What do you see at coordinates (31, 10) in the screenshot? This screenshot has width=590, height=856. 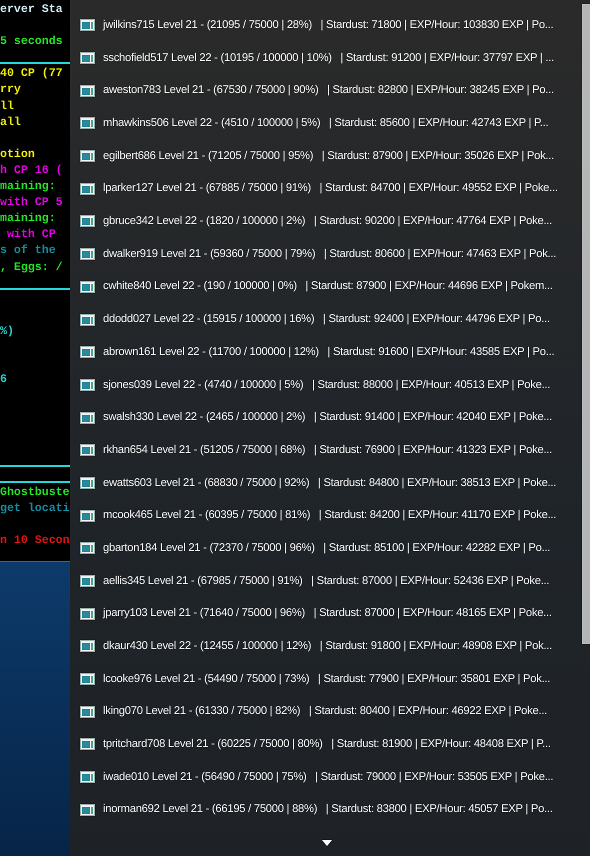 I see `console-line: erver Sta` at bounding box center [31, 10].